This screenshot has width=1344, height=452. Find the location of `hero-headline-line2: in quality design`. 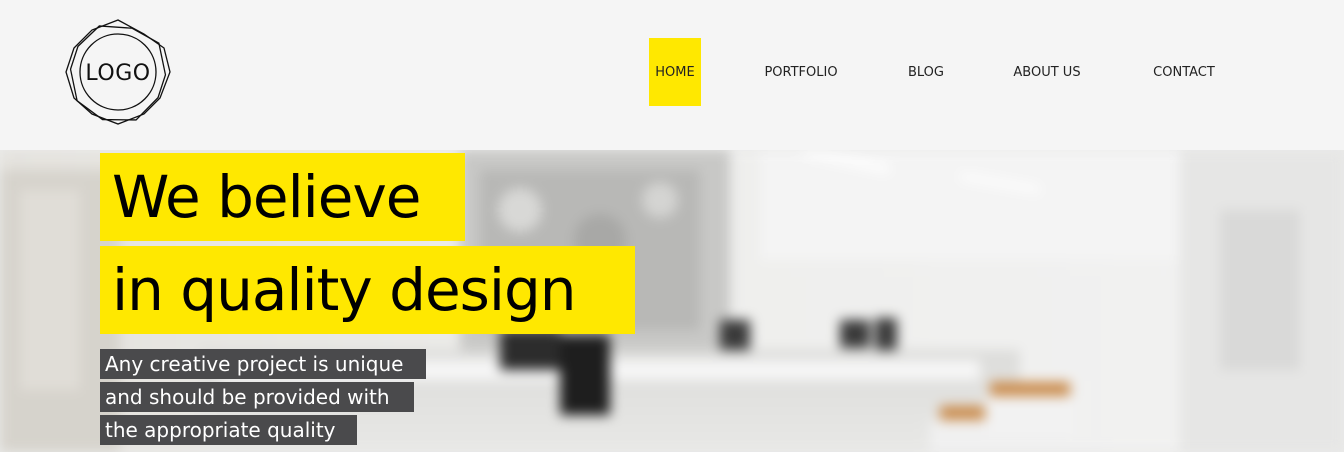

hero-headline-line2: in quality design is located at coordinates (367, 290).